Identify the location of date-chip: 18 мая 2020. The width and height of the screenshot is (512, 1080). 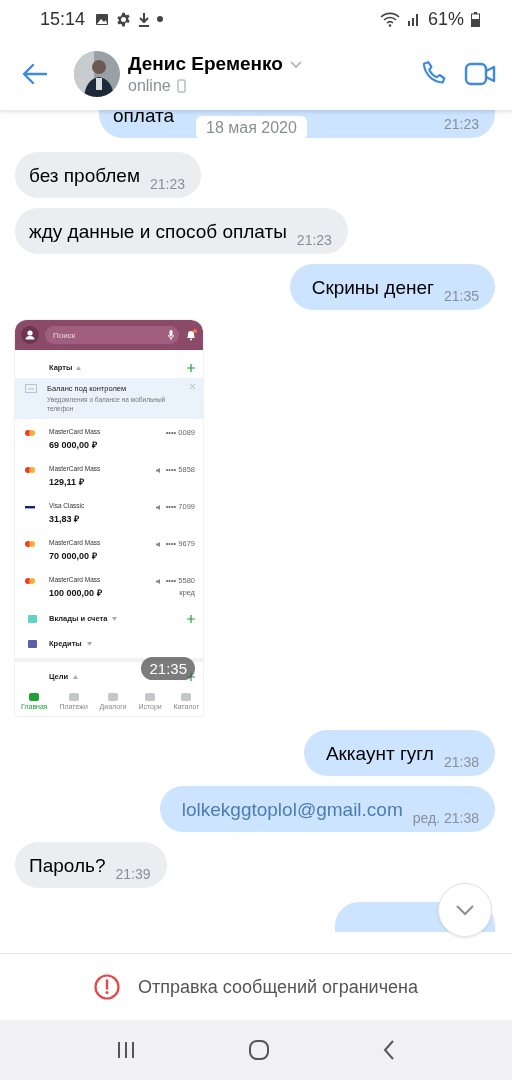
(251, 128).